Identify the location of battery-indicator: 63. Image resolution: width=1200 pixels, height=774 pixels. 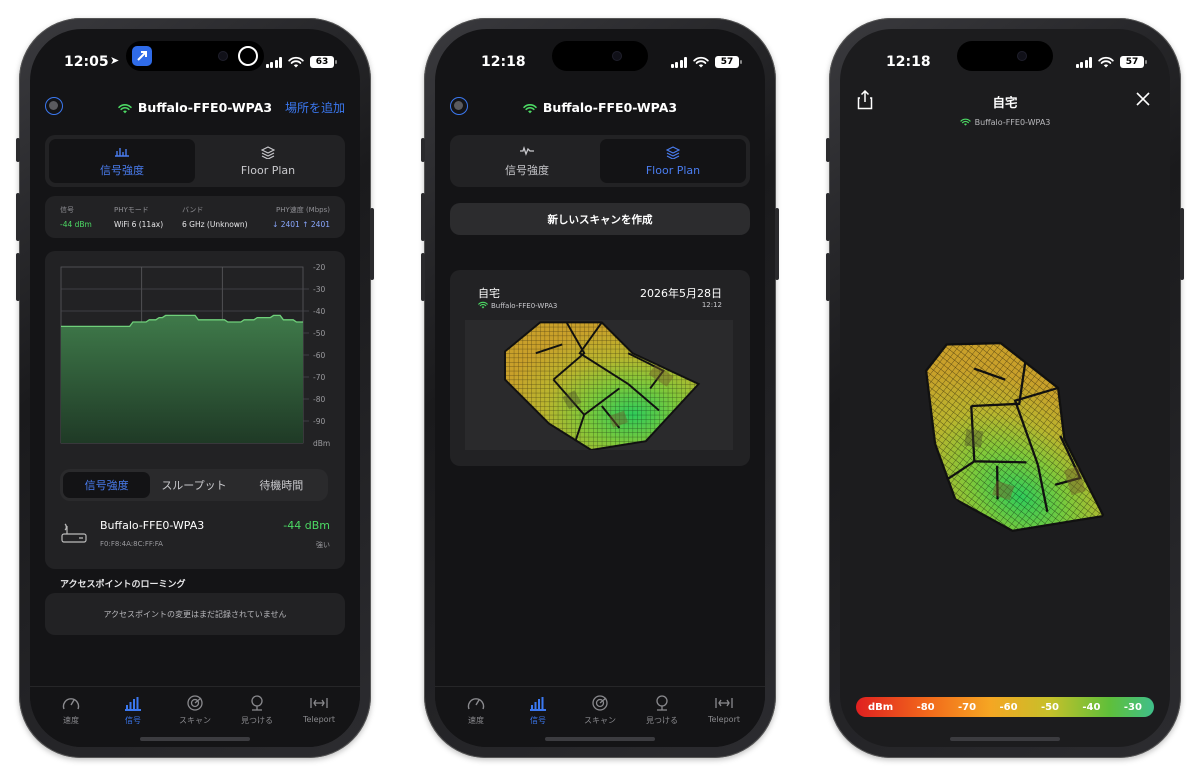
(323, 62).